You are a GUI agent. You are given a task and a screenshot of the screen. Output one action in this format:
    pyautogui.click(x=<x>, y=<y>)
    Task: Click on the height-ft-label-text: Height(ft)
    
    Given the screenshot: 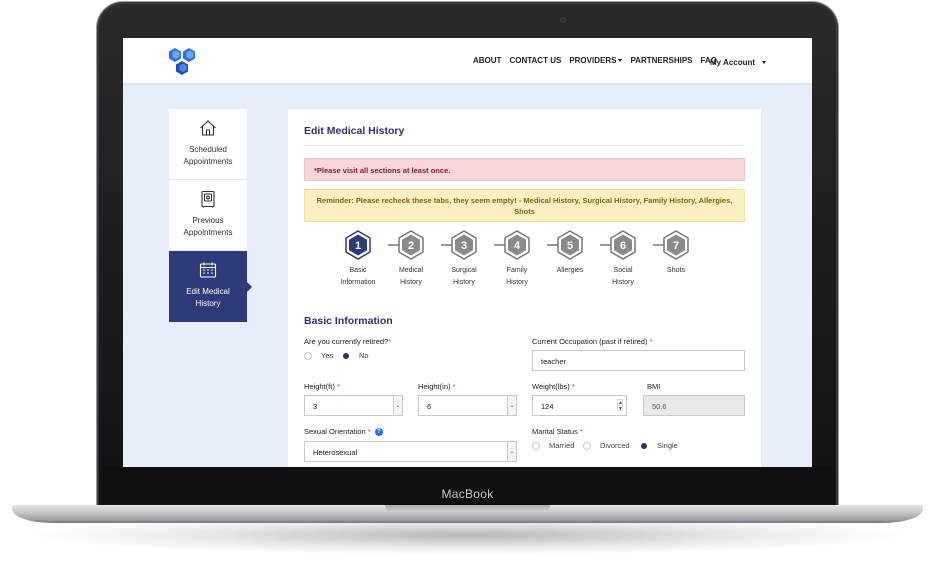 What is the action you would take?
    pyautogui.click(x=319, y=386)
    